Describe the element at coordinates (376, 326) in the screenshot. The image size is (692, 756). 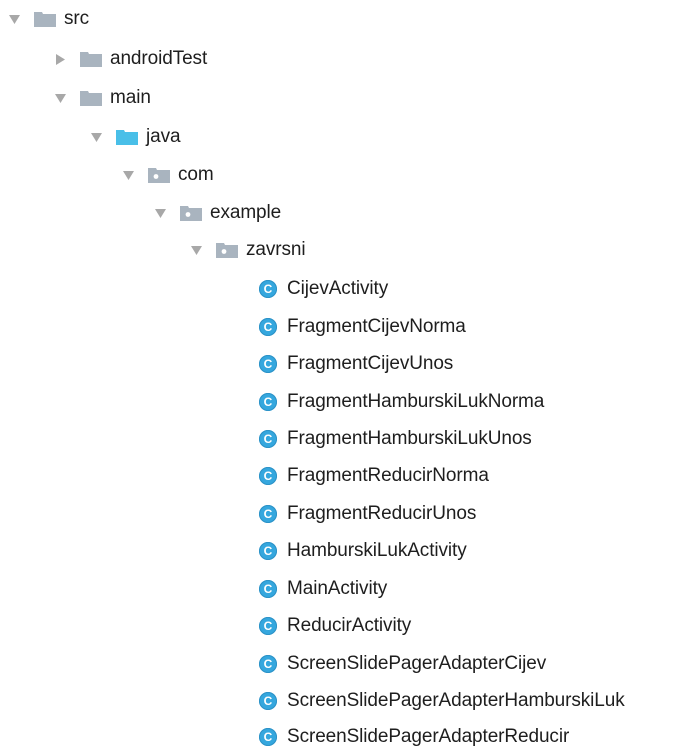
I see `class-label: FragmentCijevNorma` at that location.